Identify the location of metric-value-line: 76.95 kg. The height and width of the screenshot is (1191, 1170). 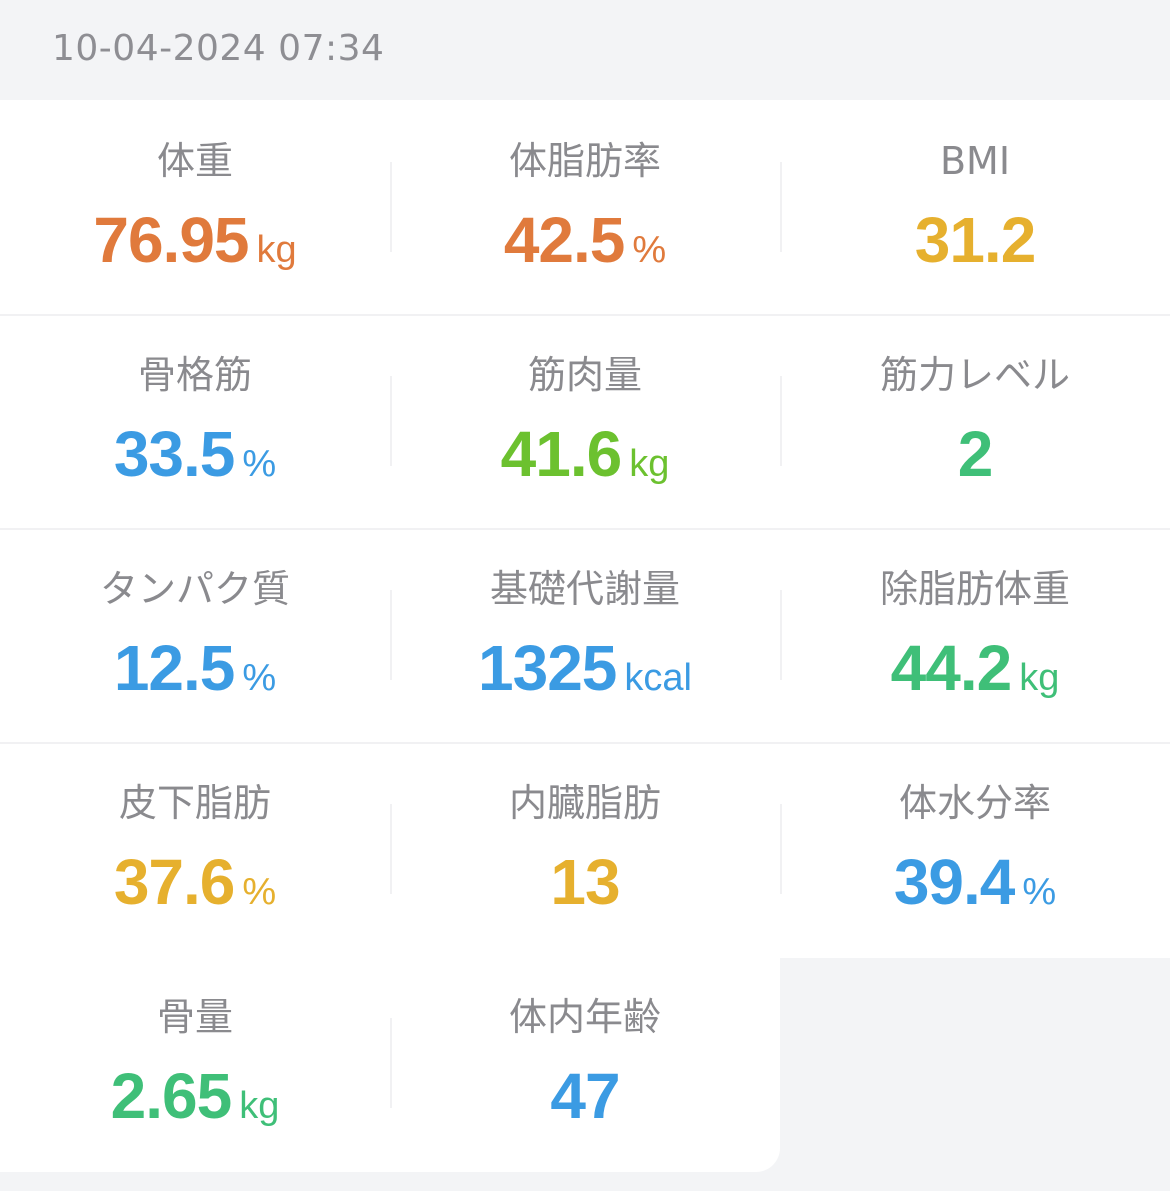
(195, 248).